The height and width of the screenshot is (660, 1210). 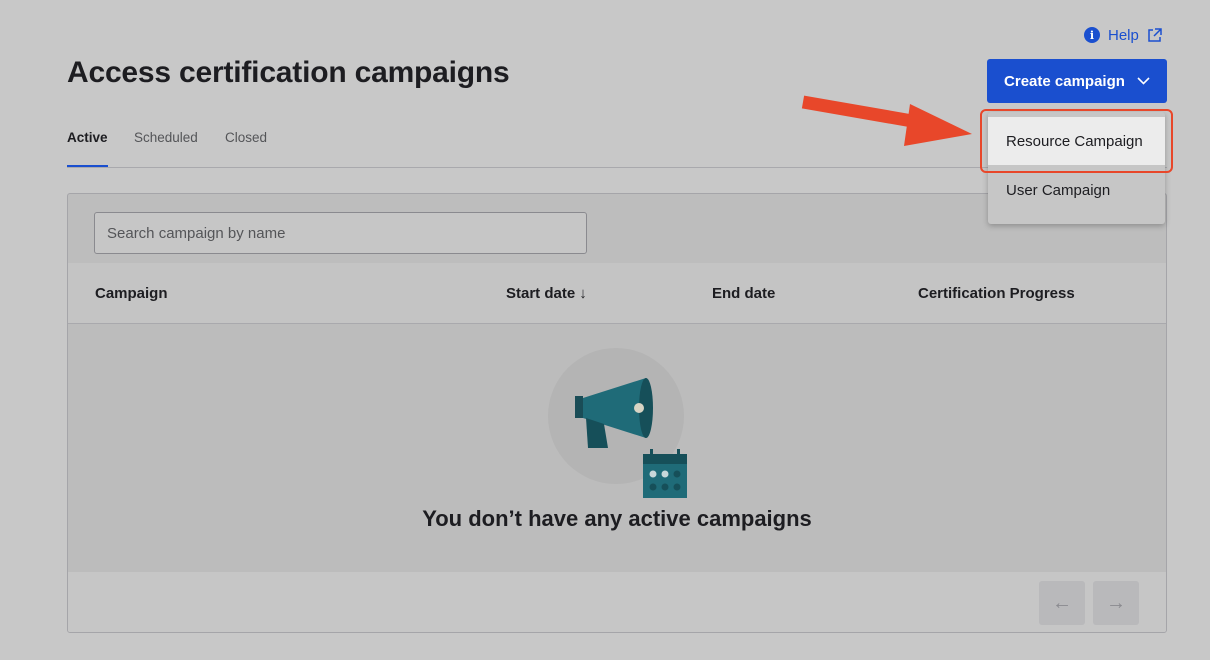 What do you see at coordinates (617, 423) in the screenshot?
I see `megaphone-calendar-illustration` at bounding box center [617, 423].